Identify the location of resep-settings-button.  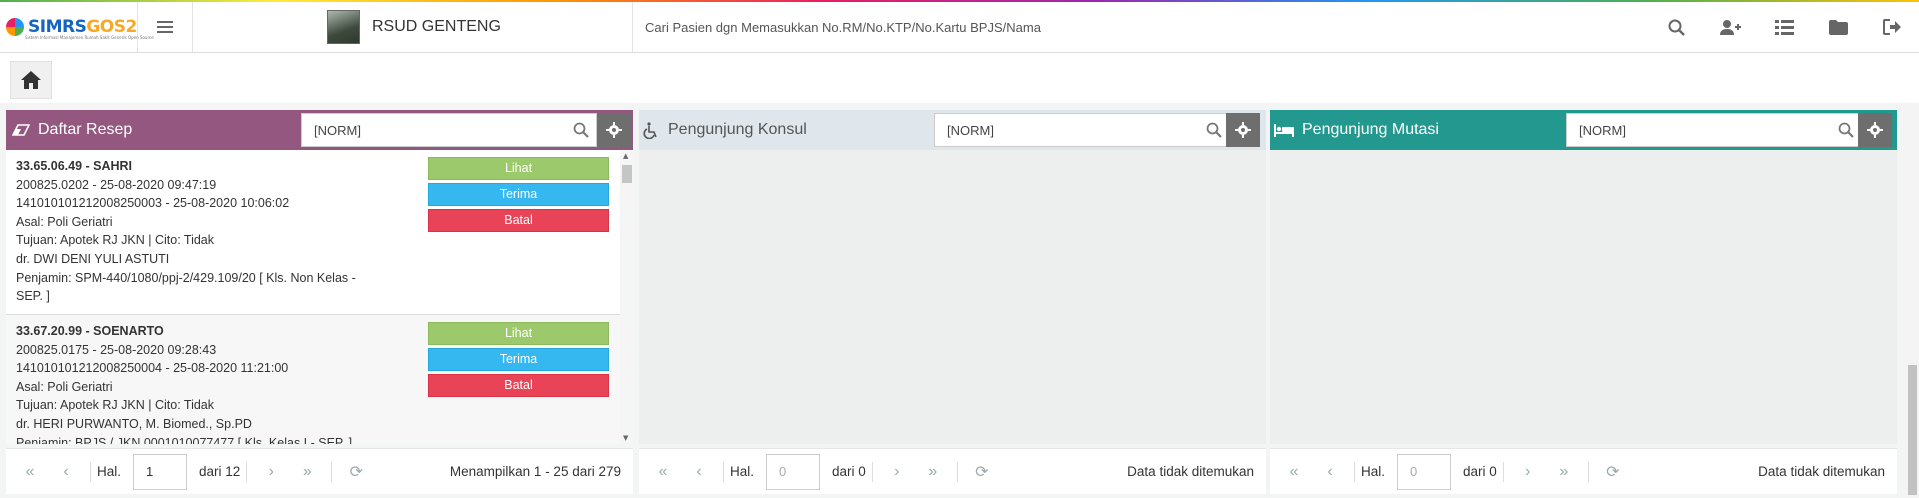
(614, 130).